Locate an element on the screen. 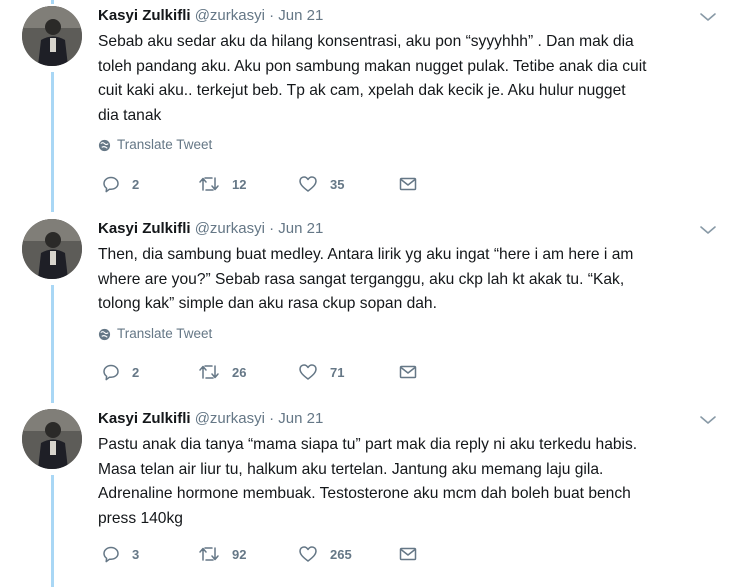 The width and height of the screenshot is (736, 587). reply-count: 3 is located at coordinates (136, 554).